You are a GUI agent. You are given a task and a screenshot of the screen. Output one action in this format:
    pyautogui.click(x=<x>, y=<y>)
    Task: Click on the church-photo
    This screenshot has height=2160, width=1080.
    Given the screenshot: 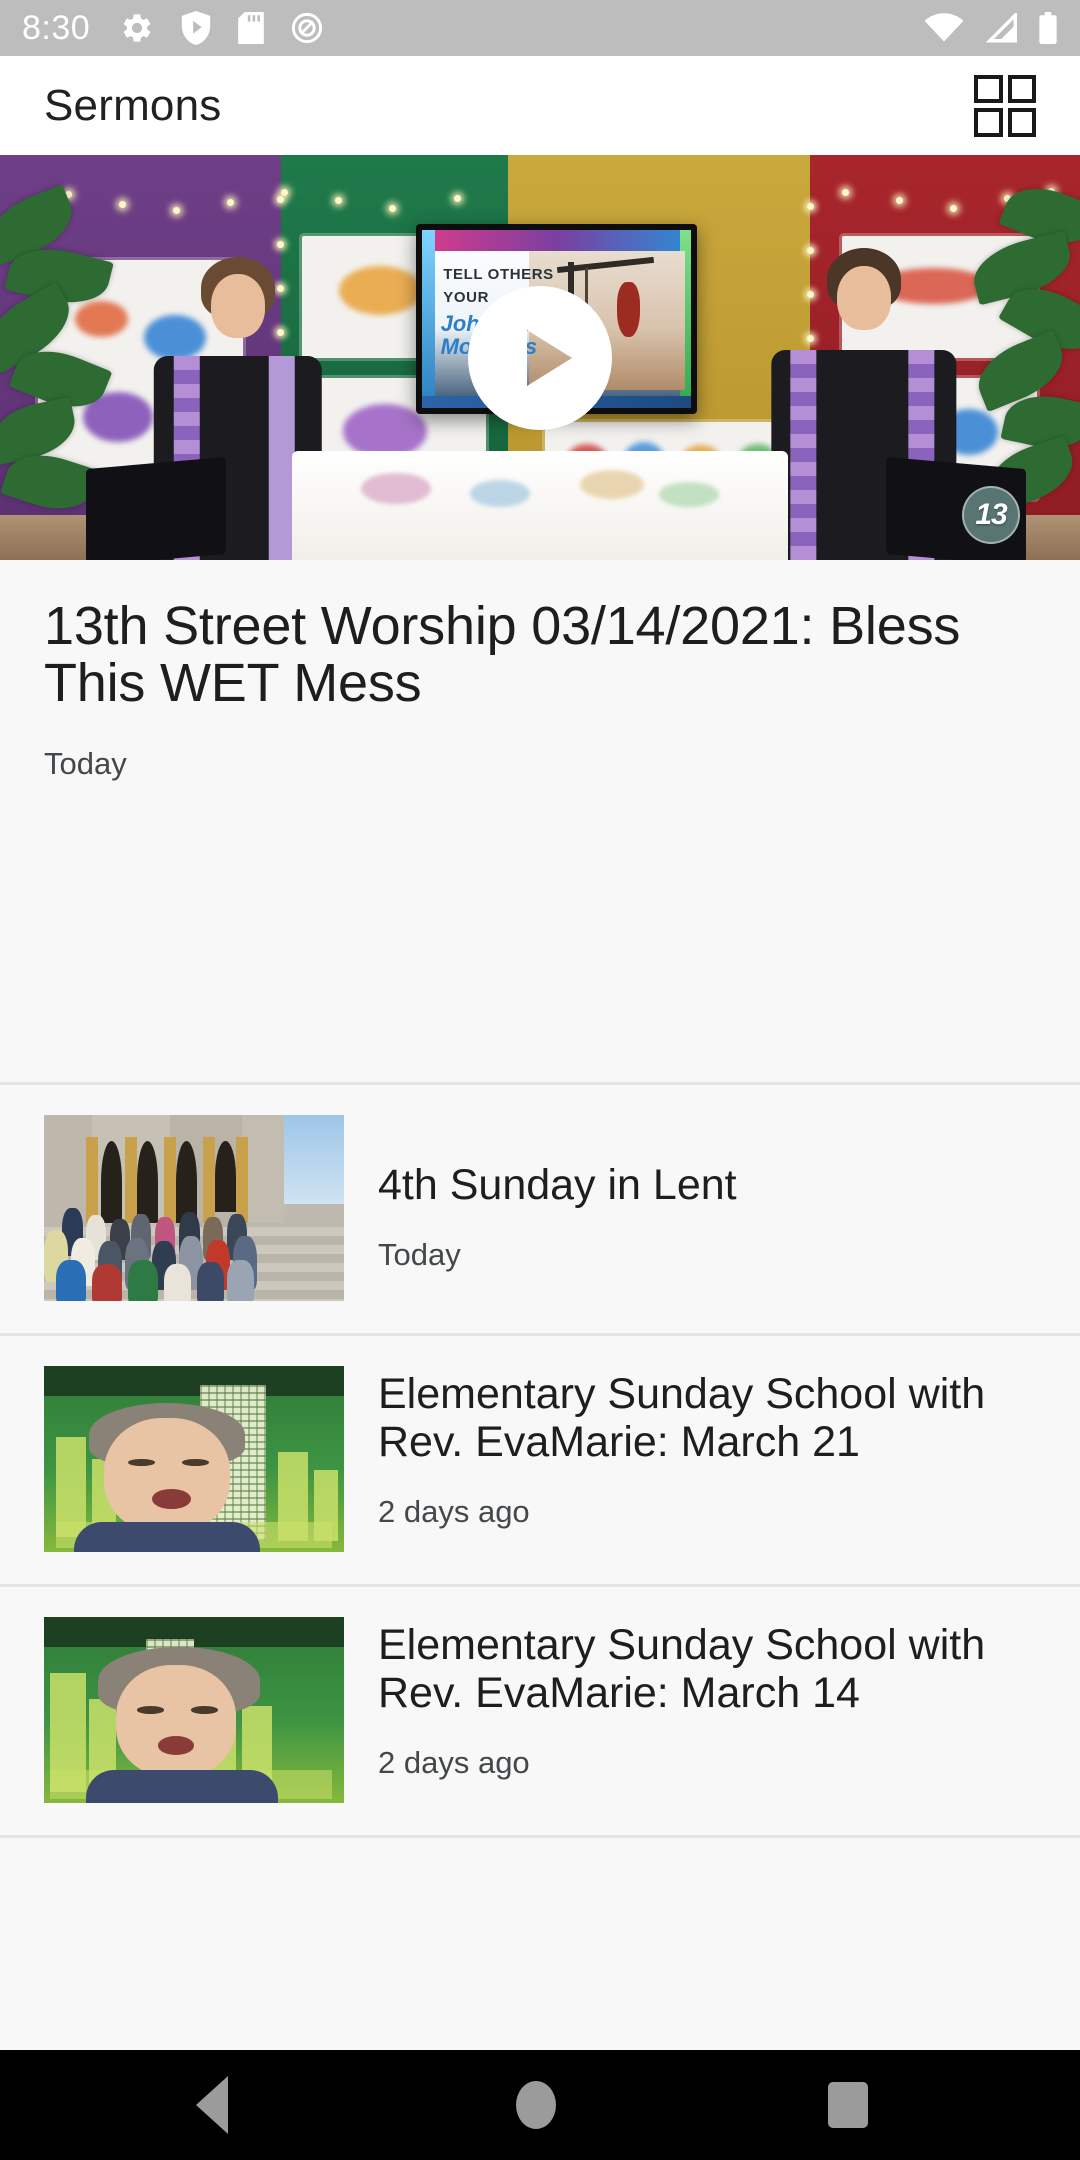 What is the action you would take?
    pyautogui.click(x=194, y=1208)
    